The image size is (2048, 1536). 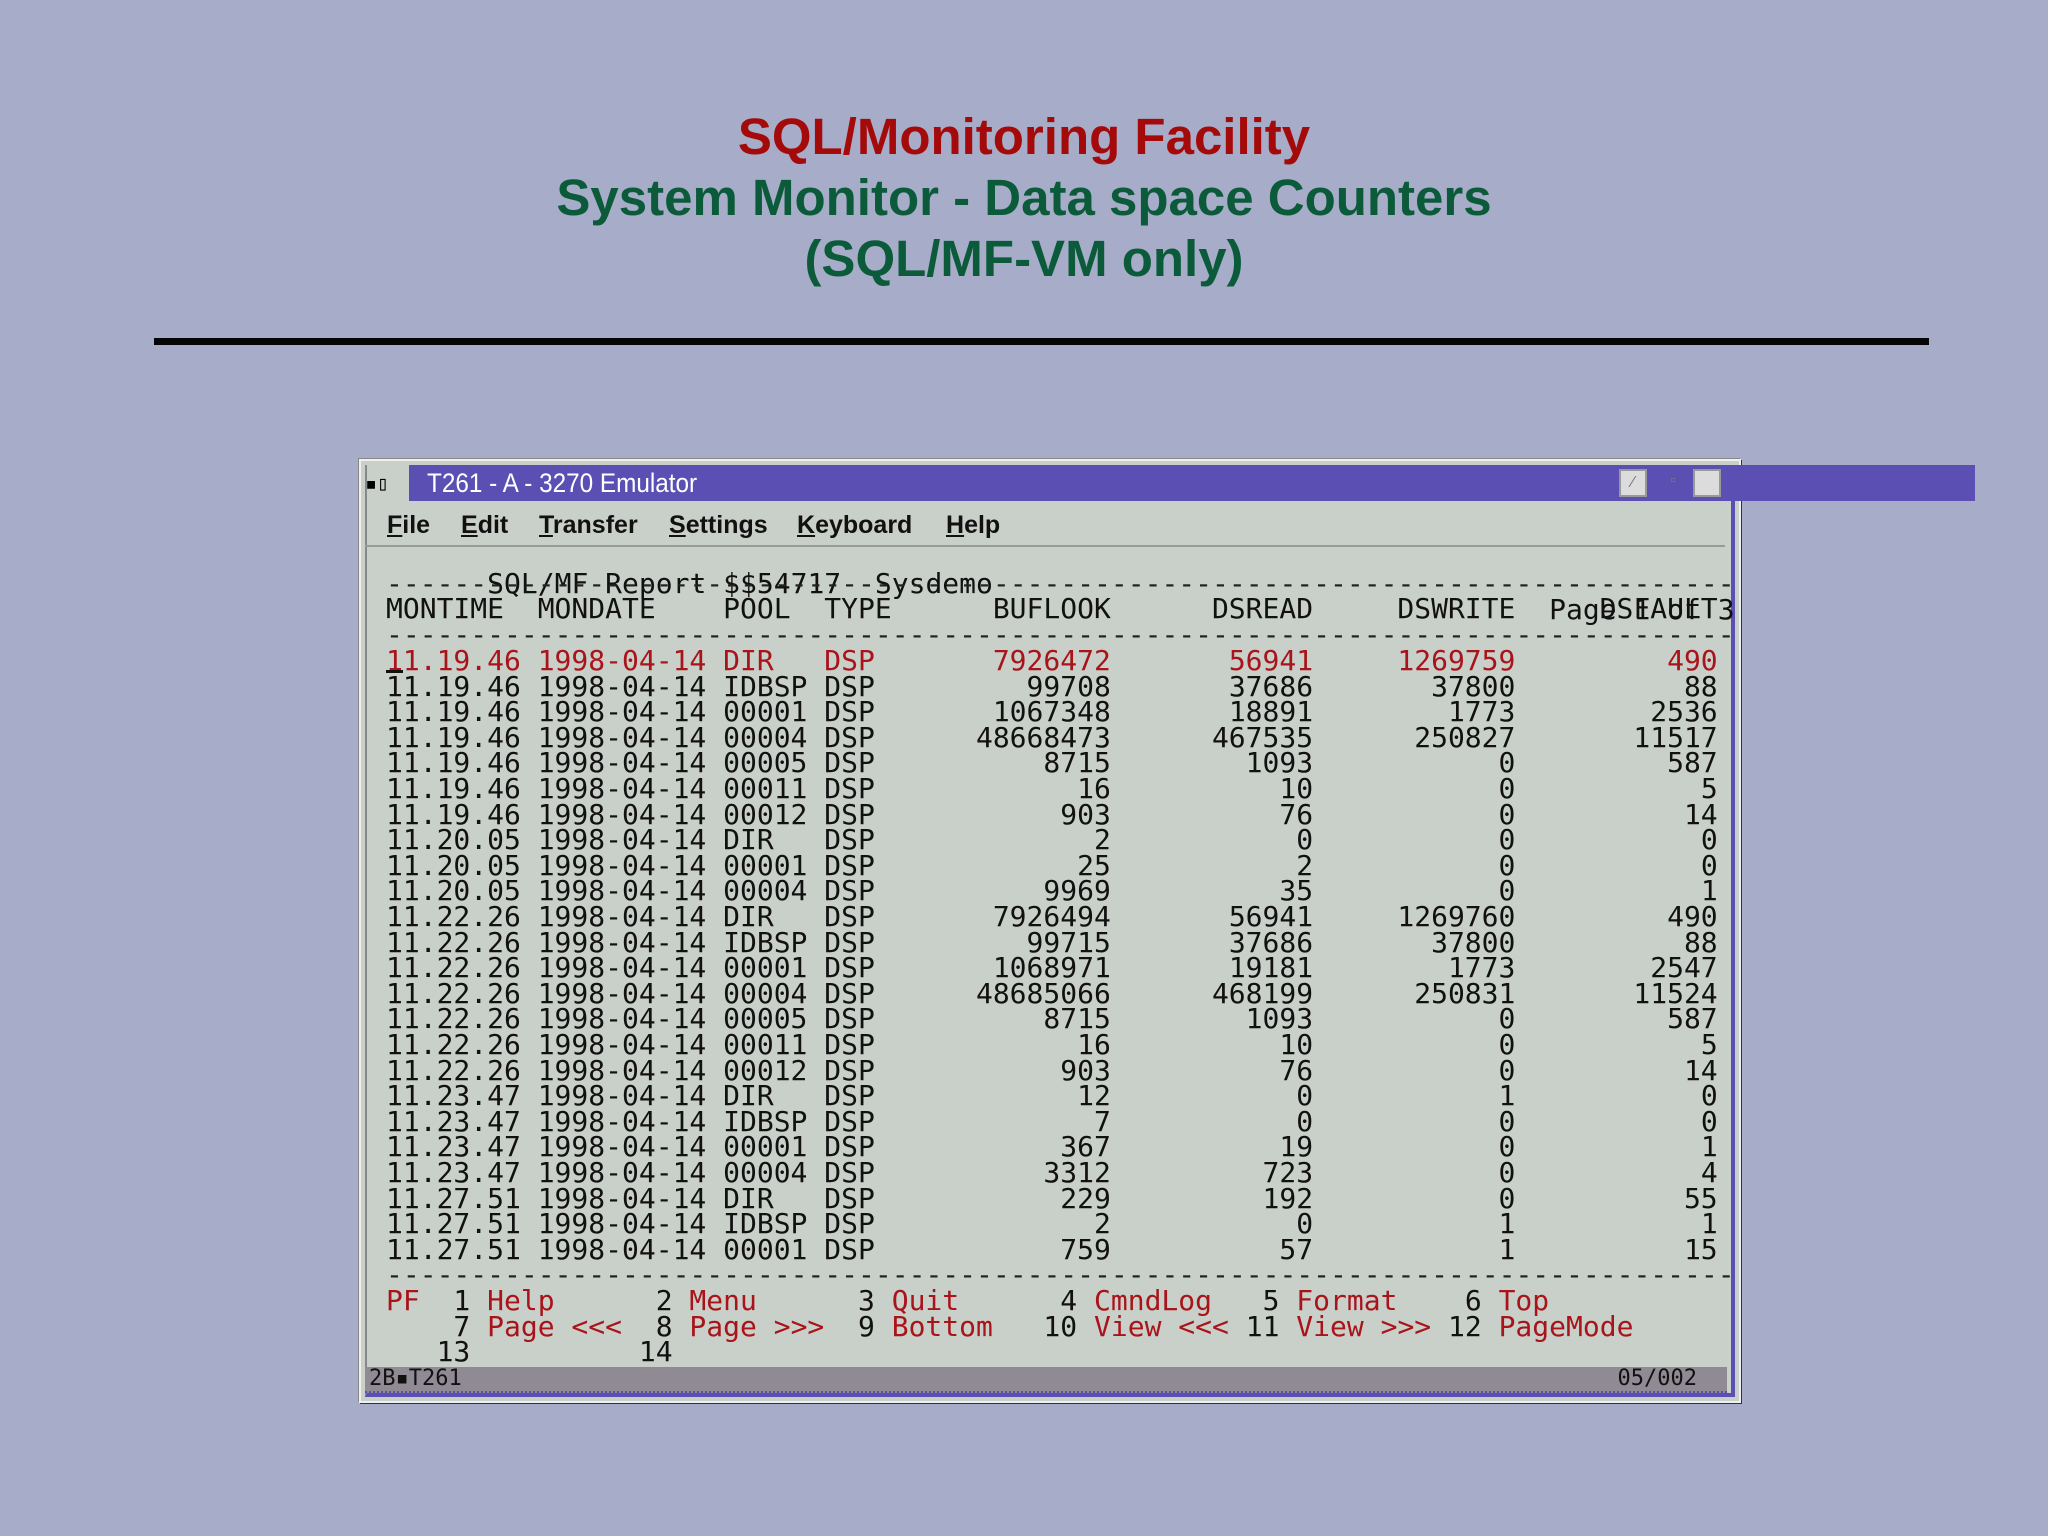 What do you see at coordinates (562, 483) in the screenshot?
I see `window-title: T261 - A - 3270 Emulator` at bounding box center [562, 483].